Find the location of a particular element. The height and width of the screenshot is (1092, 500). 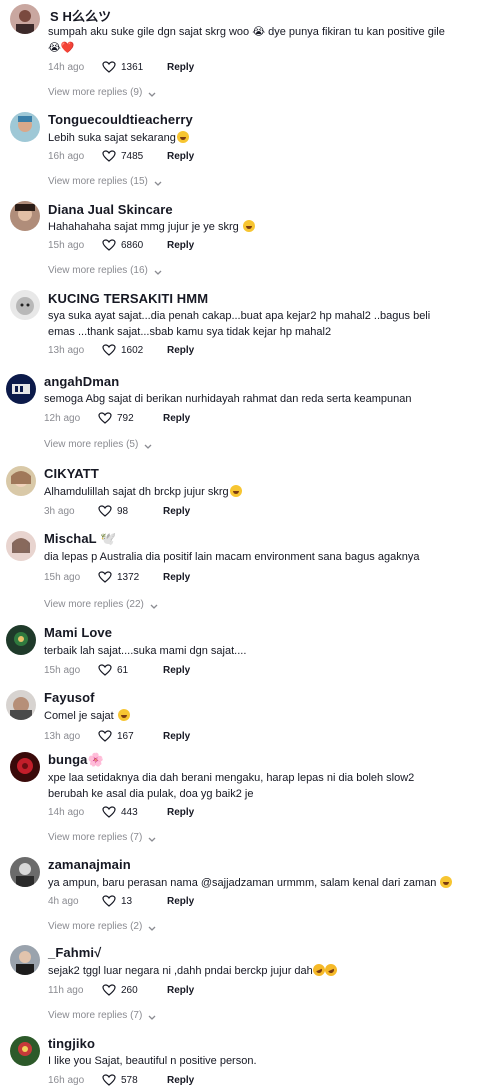

comment-meta: 4h ago 13 Reply is located at coordinates (121, 901).